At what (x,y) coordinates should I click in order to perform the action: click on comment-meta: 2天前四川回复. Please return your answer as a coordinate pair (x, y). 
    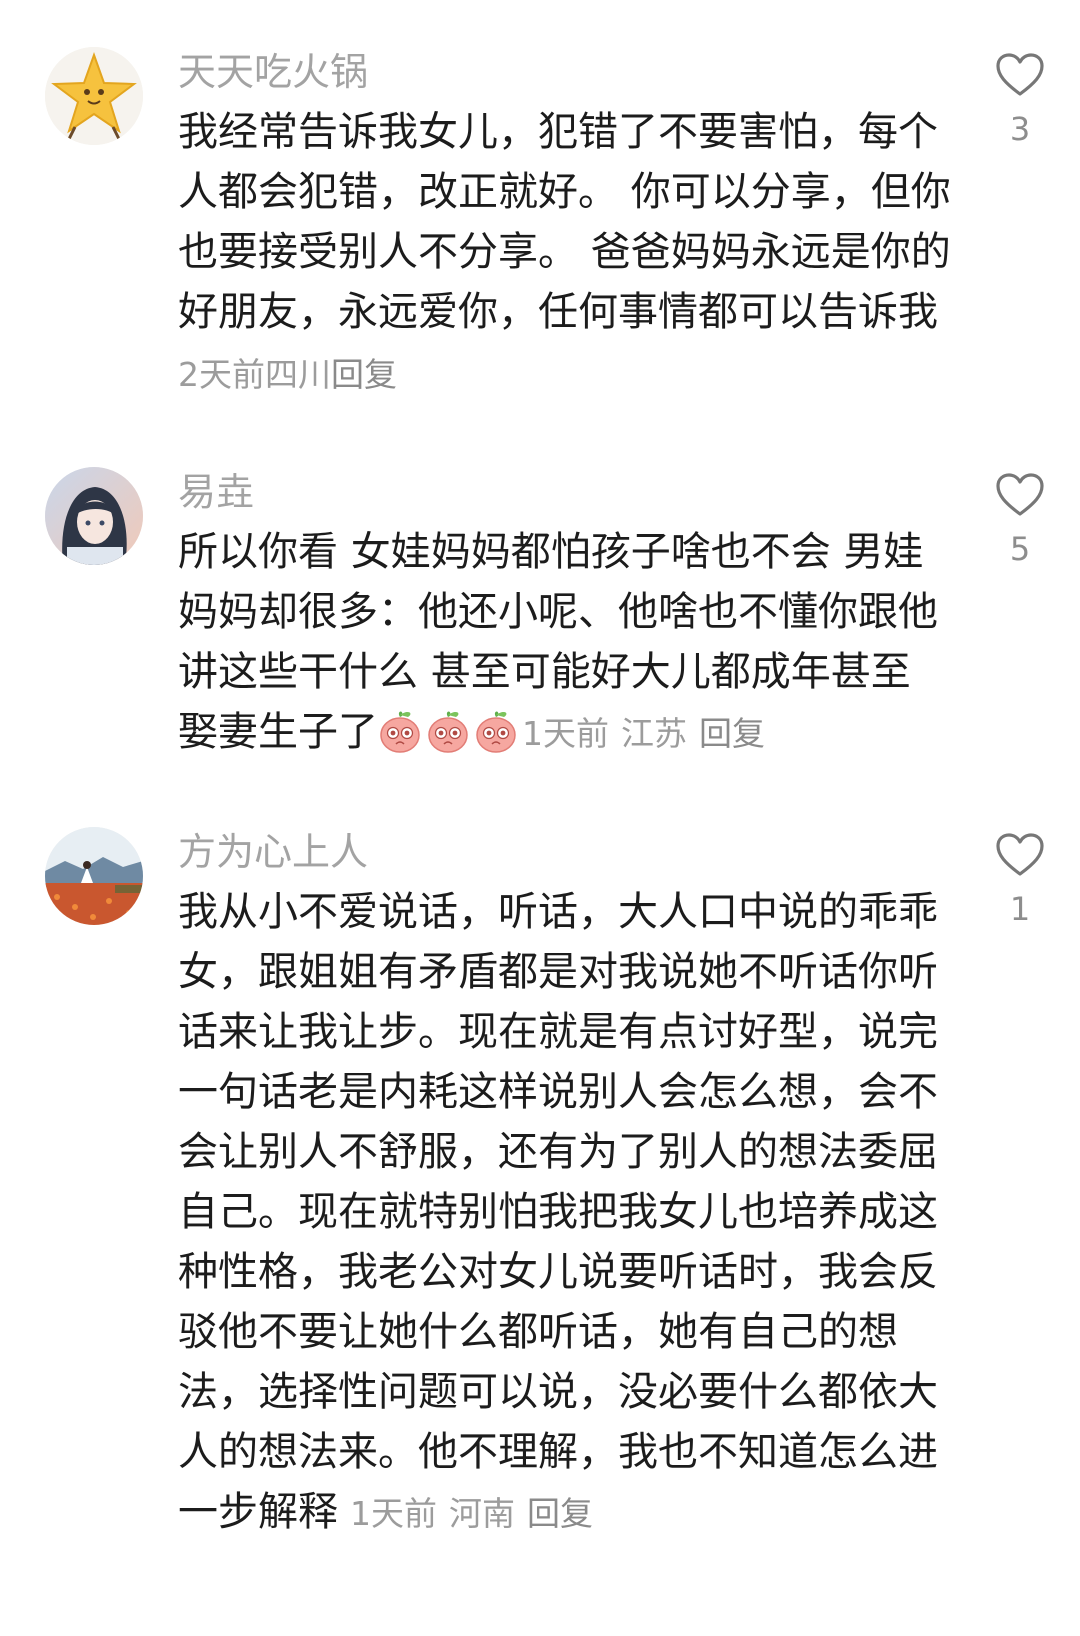
    Looking at the image, I should click on (287, 375).